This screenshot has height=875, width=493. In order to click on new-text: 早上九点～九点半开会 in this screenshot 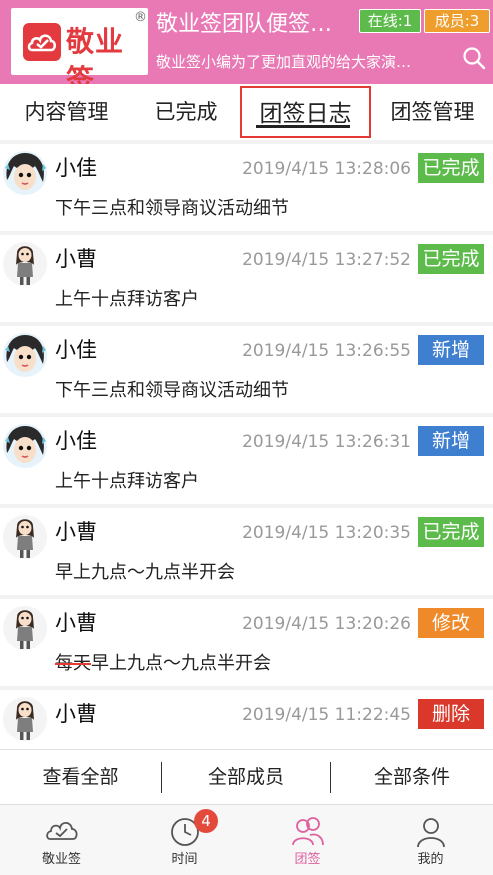, I will do `click(181, 663)`.